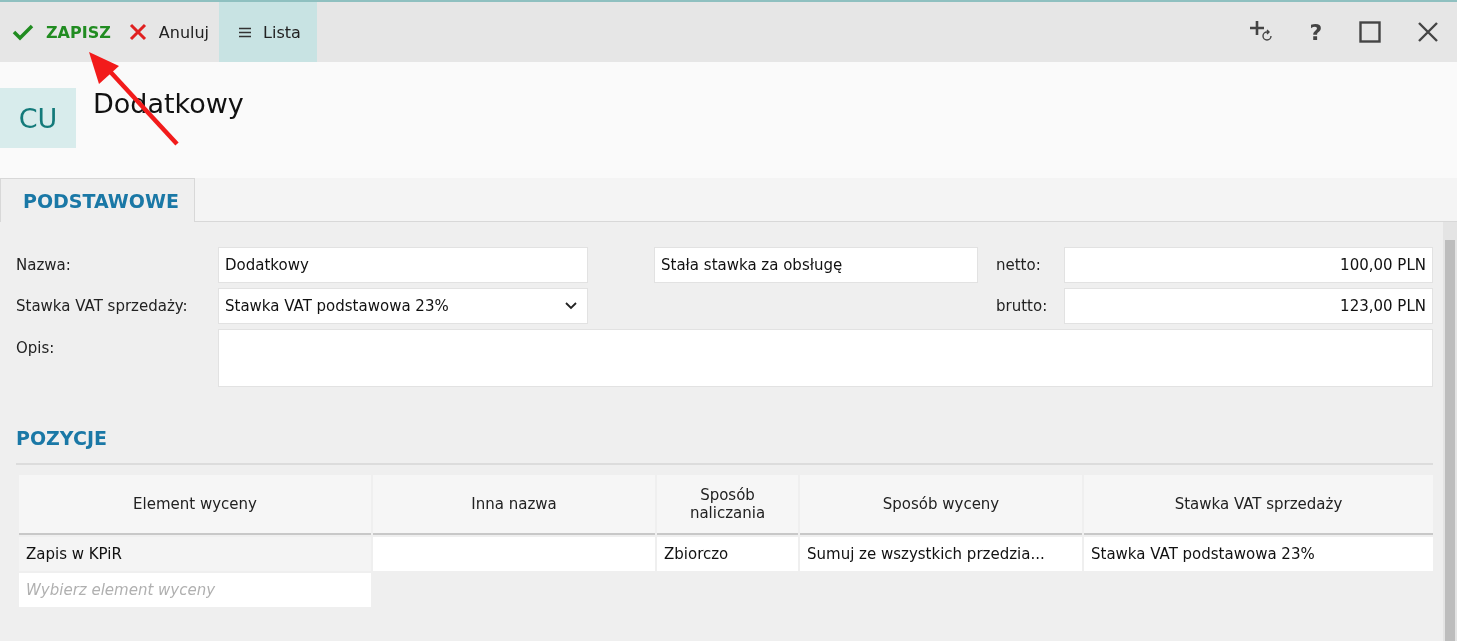  I want to click on section-heading: POZYCJE, so click(62, 438).